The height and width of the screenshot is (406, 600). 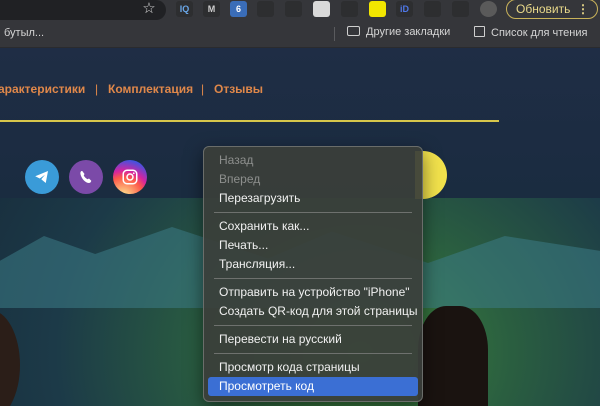 I want to click on context-menu-item: Просмотр кода страницы, so click(x=313, y=367).